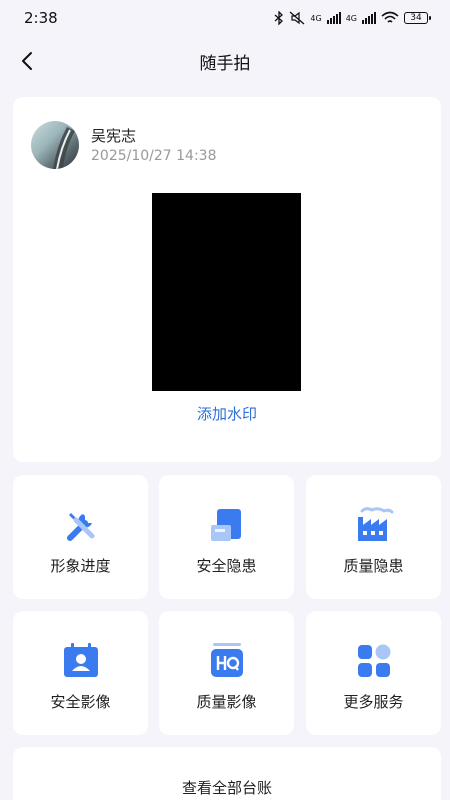 Image resolution: width=450 pixels, height=800 pixels. I want to click on tile-quality-hazard: 质量隐患, so click(373, 537).